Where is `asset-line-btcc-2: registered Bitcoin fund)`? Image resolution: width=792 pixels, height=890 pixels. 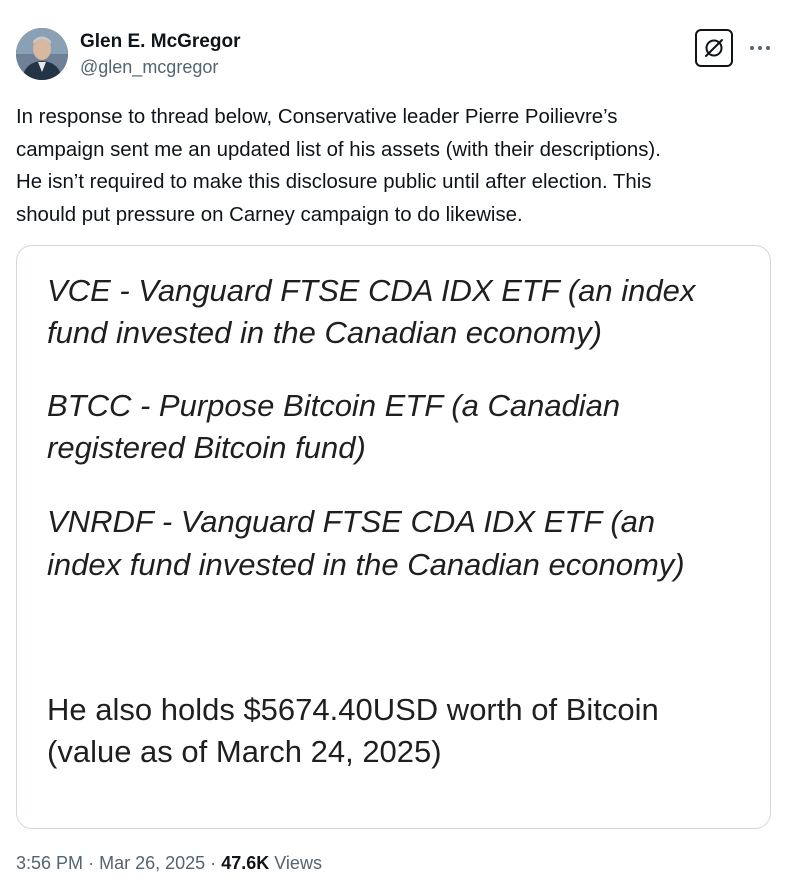
asset-line-btcc-2: registered Bitcoin fund) is located at coordinates (206, 447).